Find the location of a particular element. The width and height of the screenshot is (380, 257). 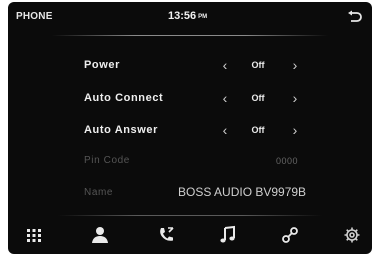

setting-row-pin-code: Pin Code 0000 is located at coordinates (190, 162).